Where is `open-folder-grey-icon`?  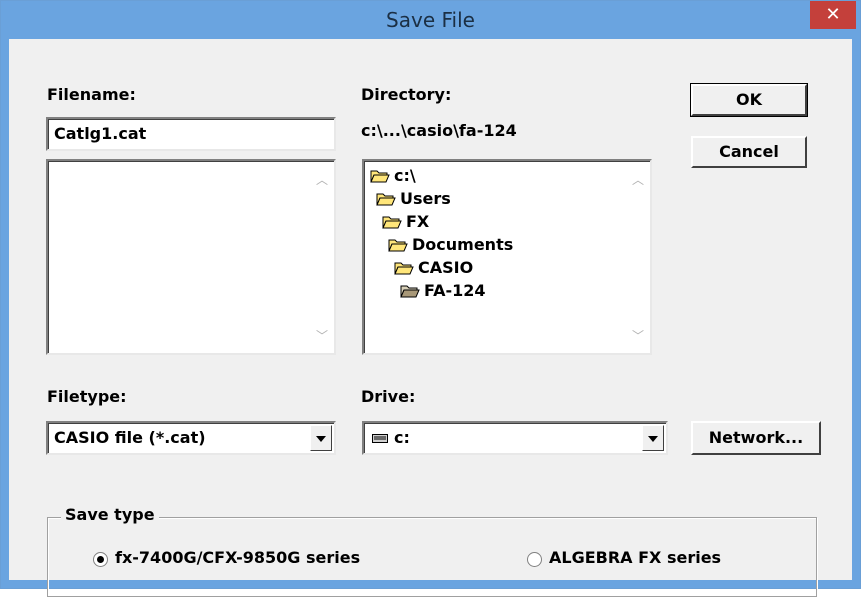
open-folder-grey-icon is located at coordinates (410, 291).